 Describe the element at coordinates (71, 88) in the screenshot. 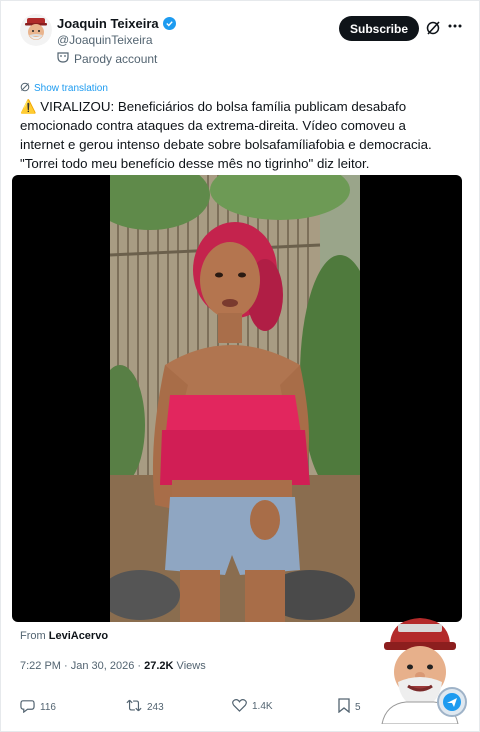

I see `show-translation-text: Show translation` at that location.